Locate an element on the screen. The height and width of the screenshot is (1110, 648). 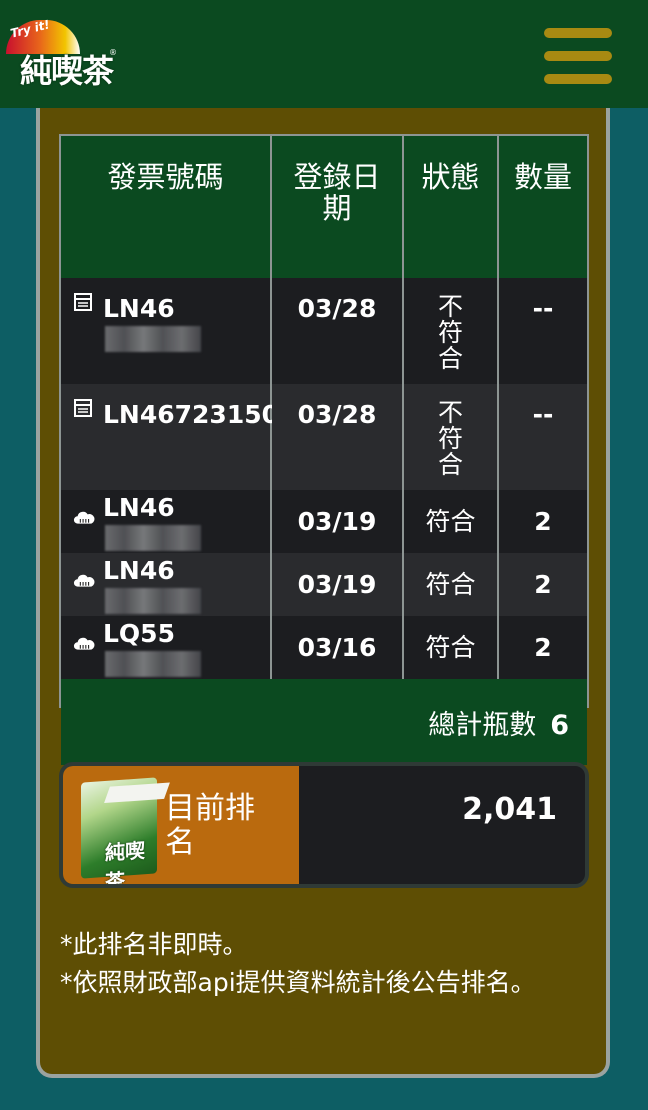
header-status: 狀態 is located at coordinates (451, 207).